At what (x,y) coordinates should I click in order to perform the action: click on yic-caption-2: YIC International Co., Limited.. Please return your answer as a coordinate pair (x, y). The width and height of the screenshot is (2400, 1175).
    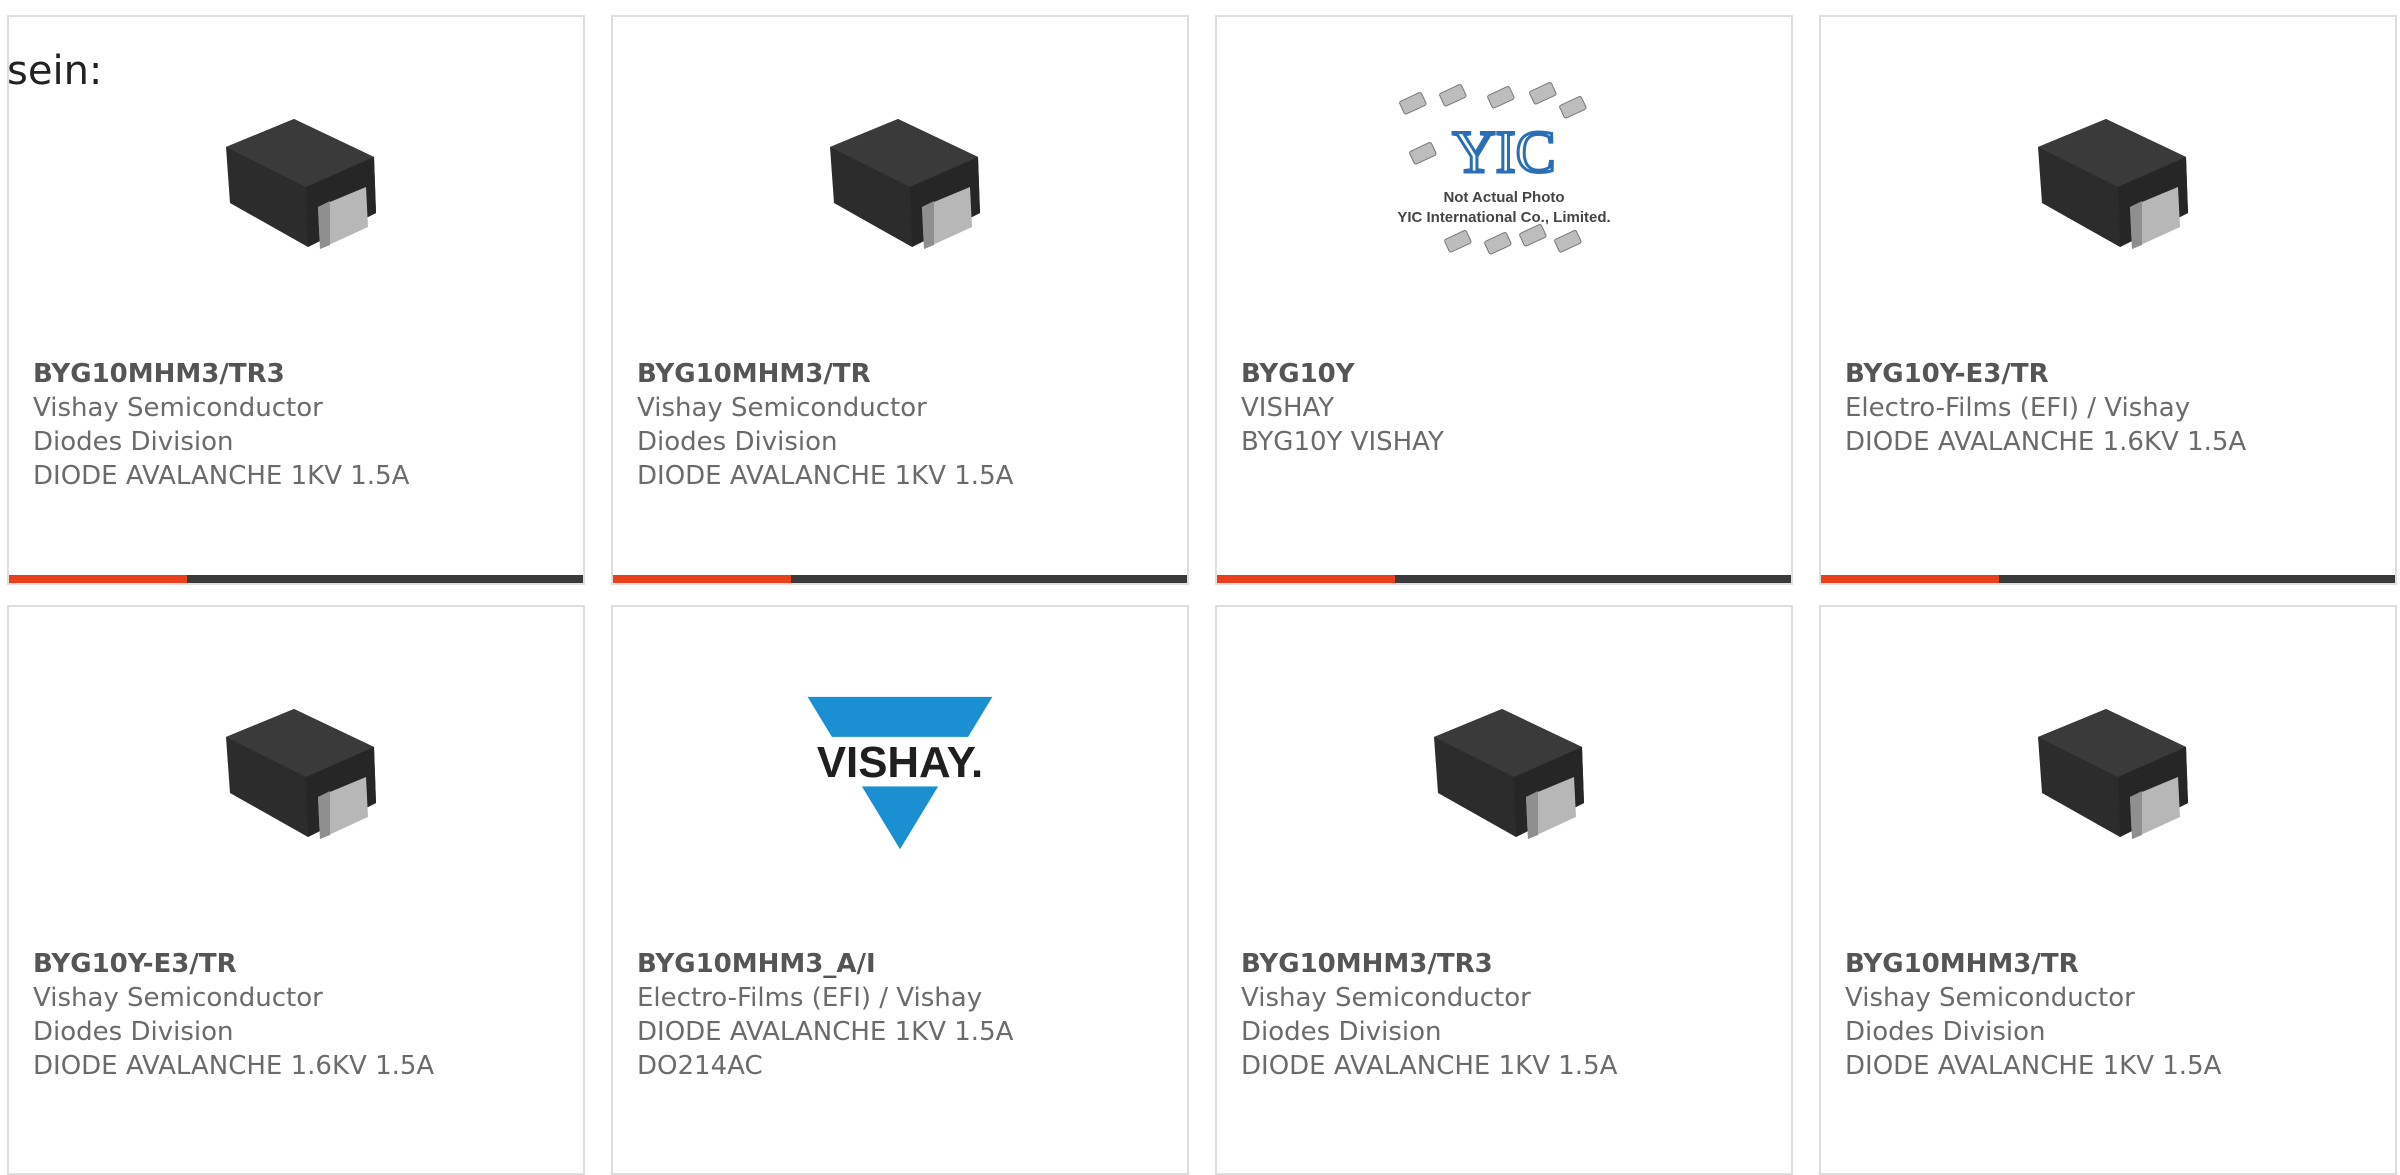
    Looking at the image, I should click on (1503, 217).